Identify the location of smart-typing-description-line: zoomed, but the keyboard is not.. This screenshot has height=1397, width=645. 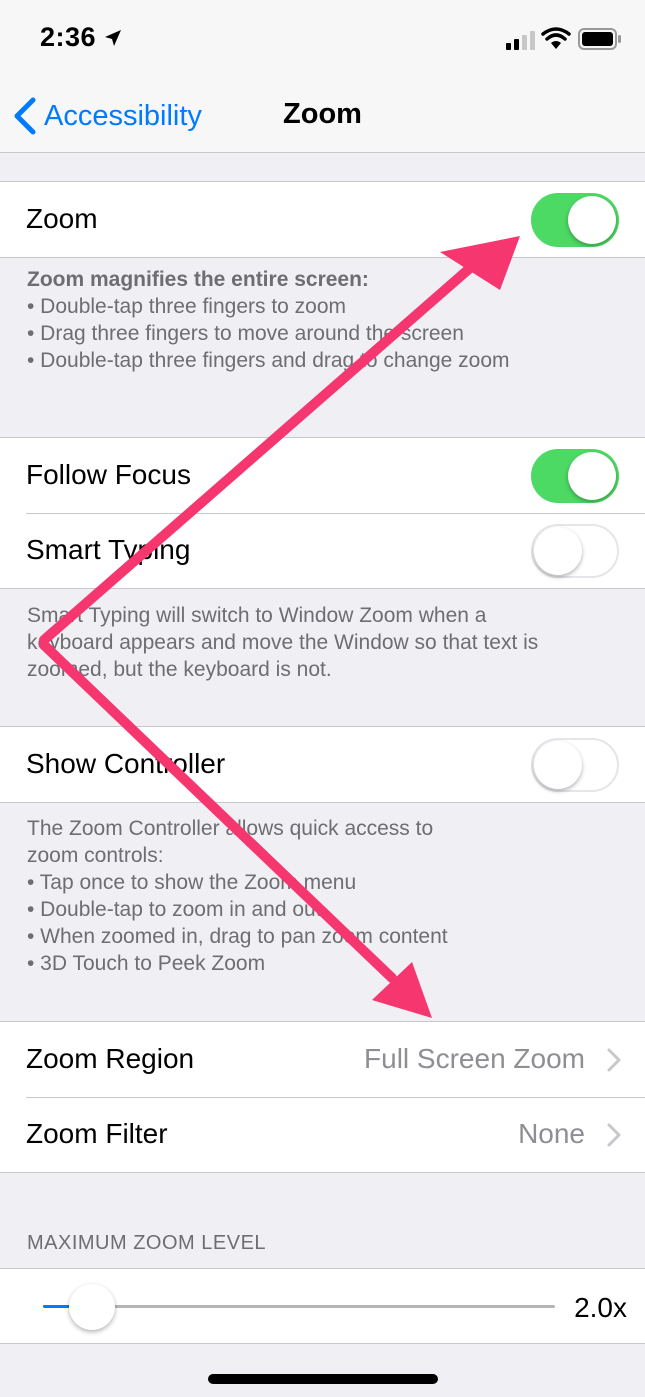
(179, 669).